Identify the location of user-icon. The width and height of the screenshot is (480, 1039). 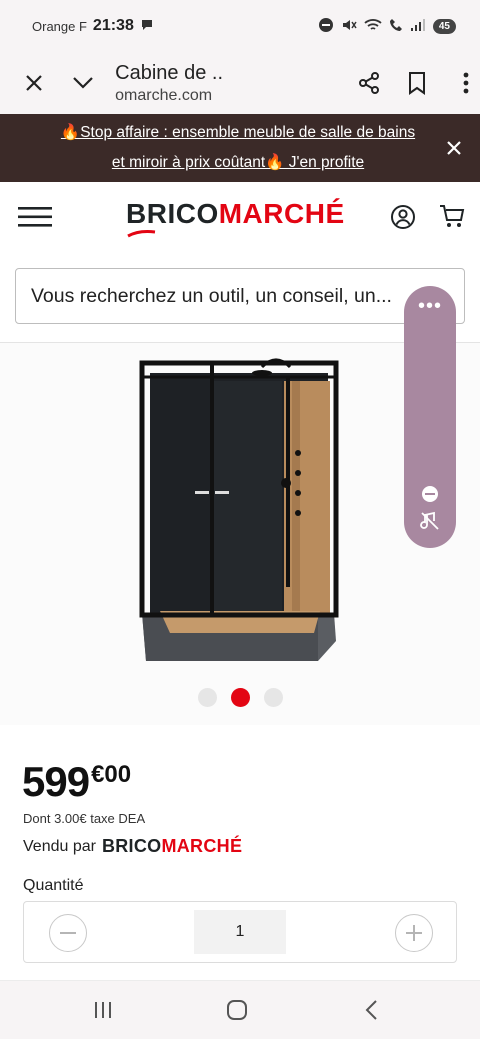
(403, 217).